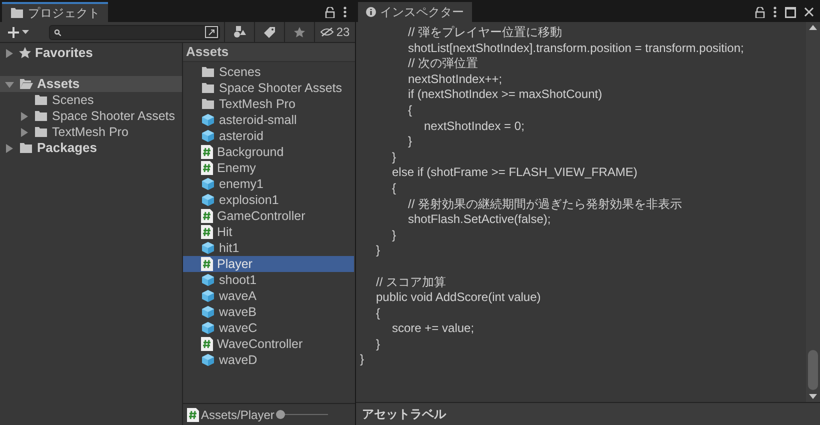 The width and height of the screenshot is (820, 425). Describe the element at coordinates (268, 360) in the screenshot. I see `asset-item: waveD` at that location.